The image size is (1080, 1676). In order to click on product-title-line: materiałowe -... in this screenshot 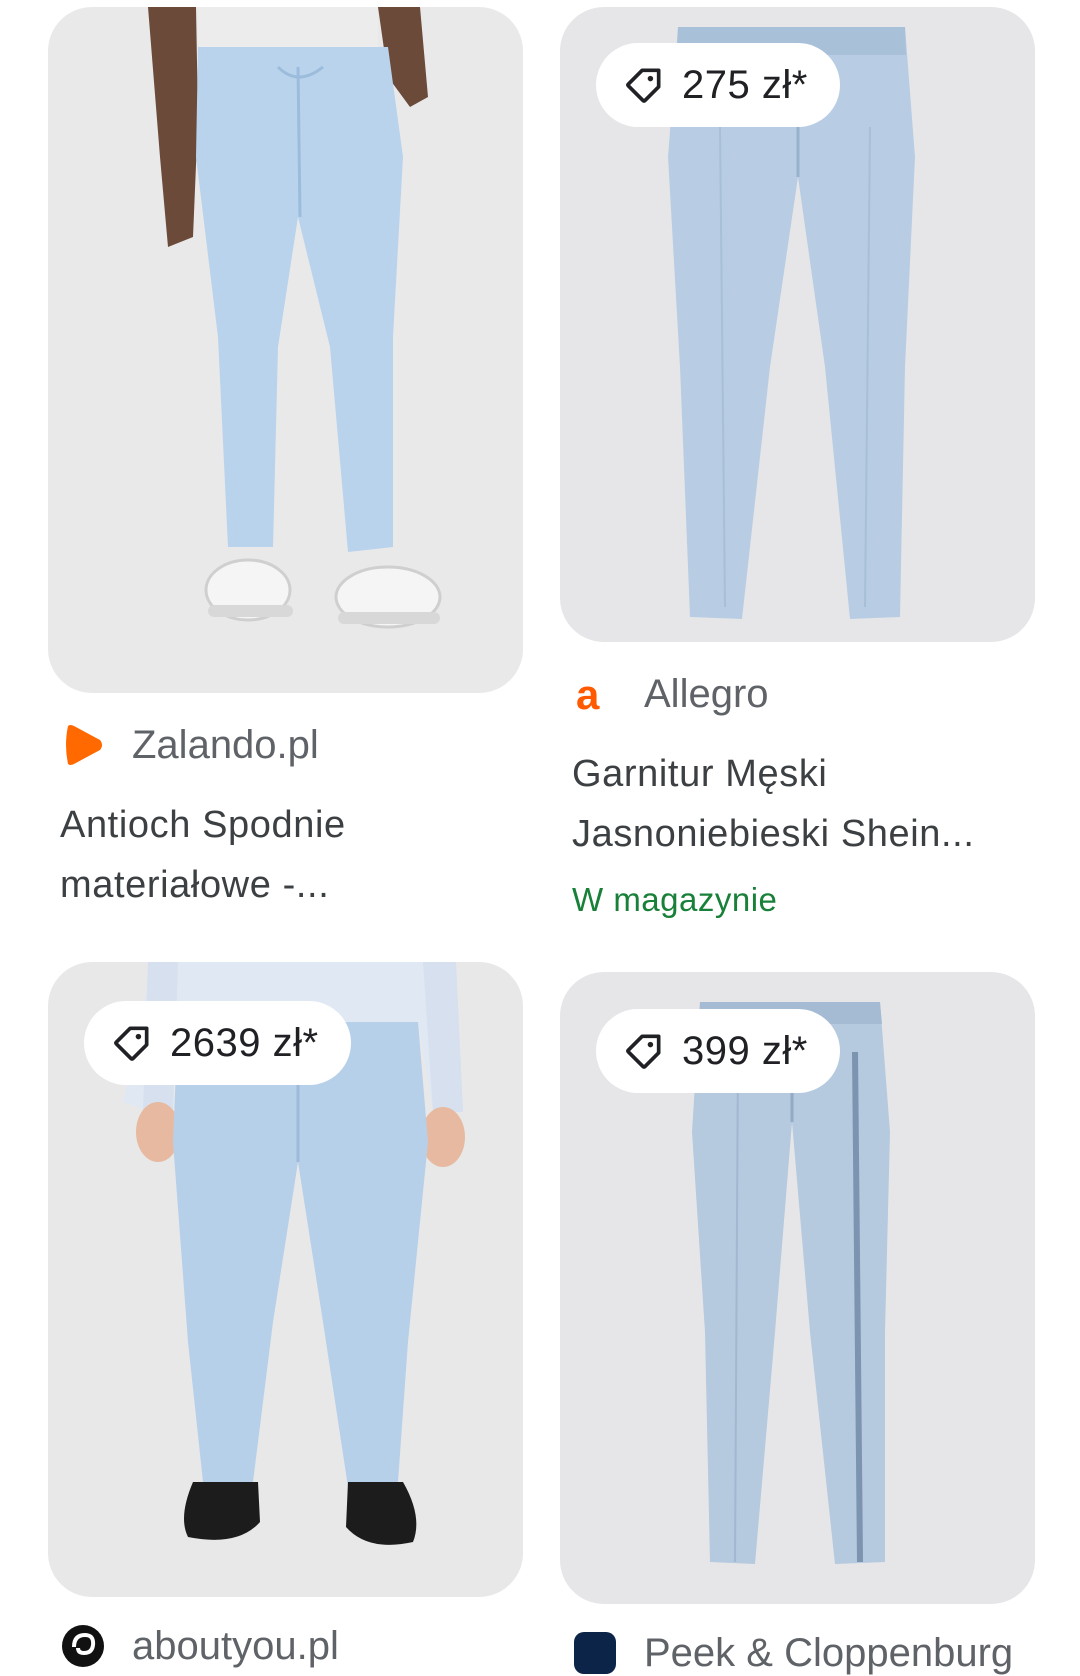, I will do `click(195, 885)`.